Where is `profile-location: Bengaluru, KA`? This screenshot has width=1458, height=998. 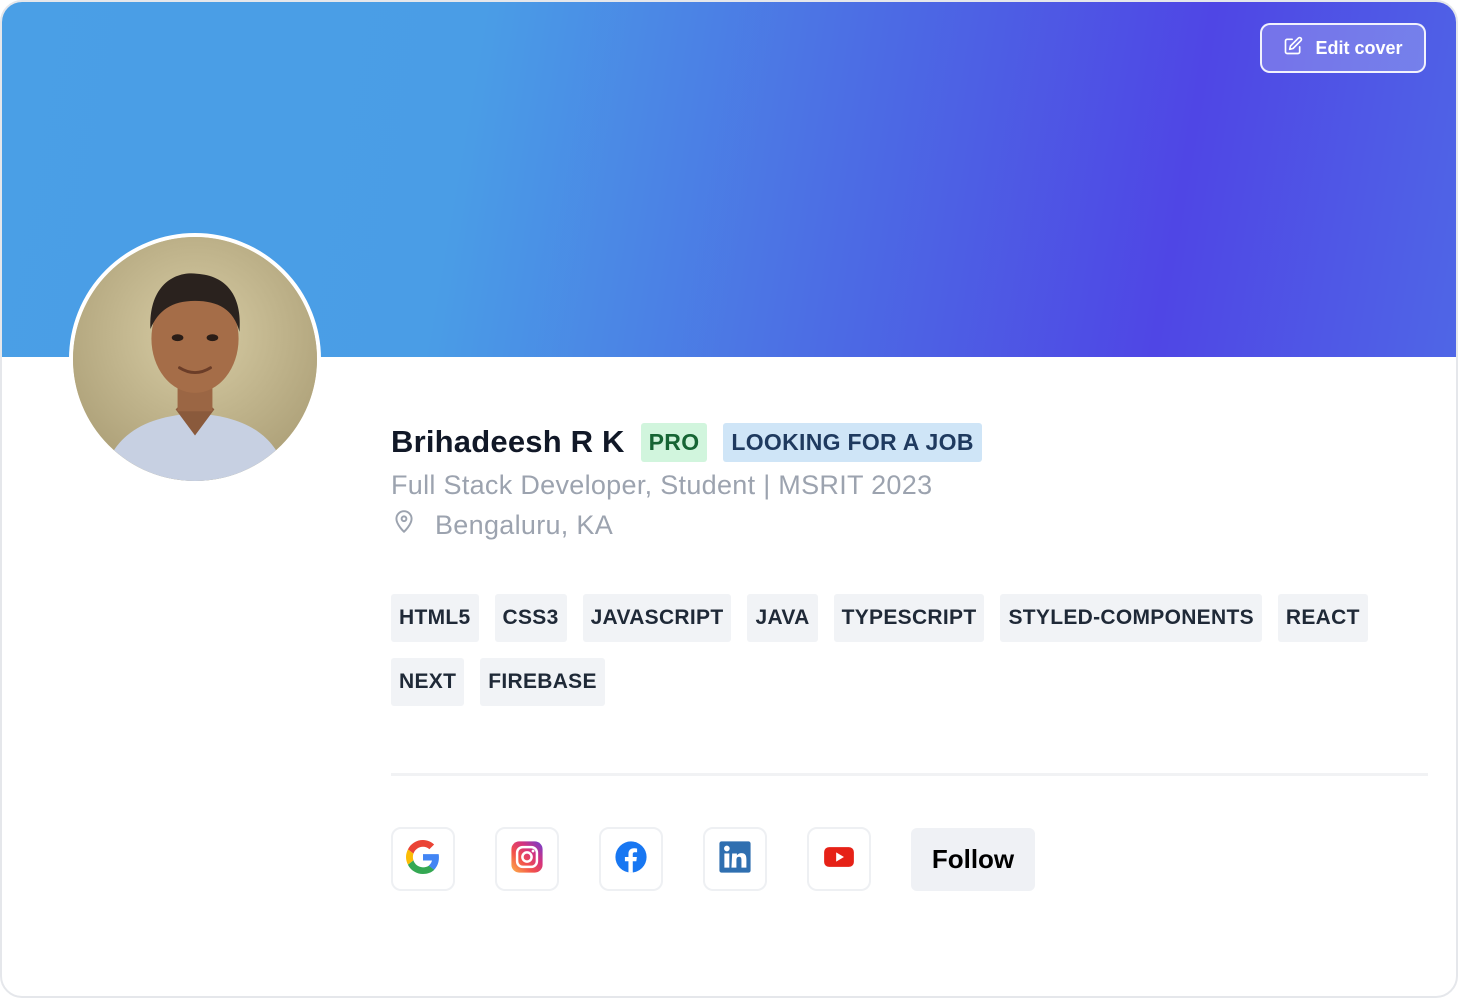
profile-location: Bengaluru, KA is located at coordinates (686, 525).